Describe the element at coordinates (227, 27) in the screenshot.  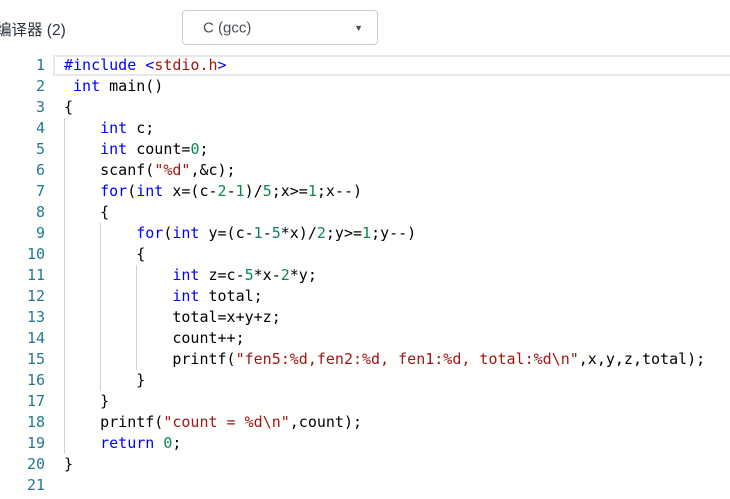
I see `language-select-value: C (gcc)` at that location.